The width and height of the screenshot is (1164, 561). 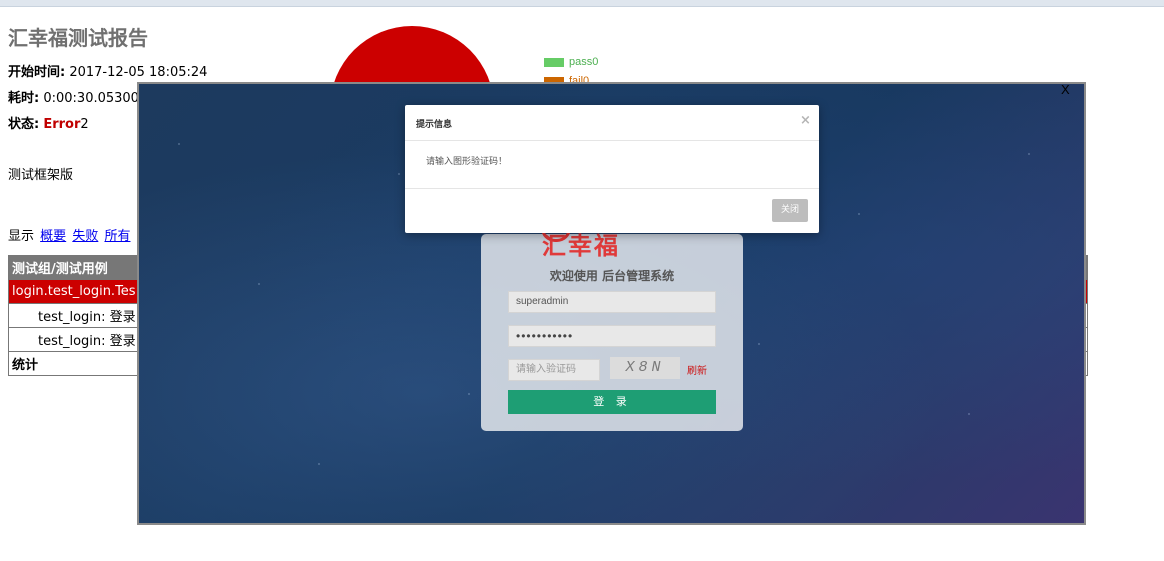 What do you see at coordinates (434, 125) in the screenshot?
I see `modal-title: 提示信息` at bounding box center [434, 125].